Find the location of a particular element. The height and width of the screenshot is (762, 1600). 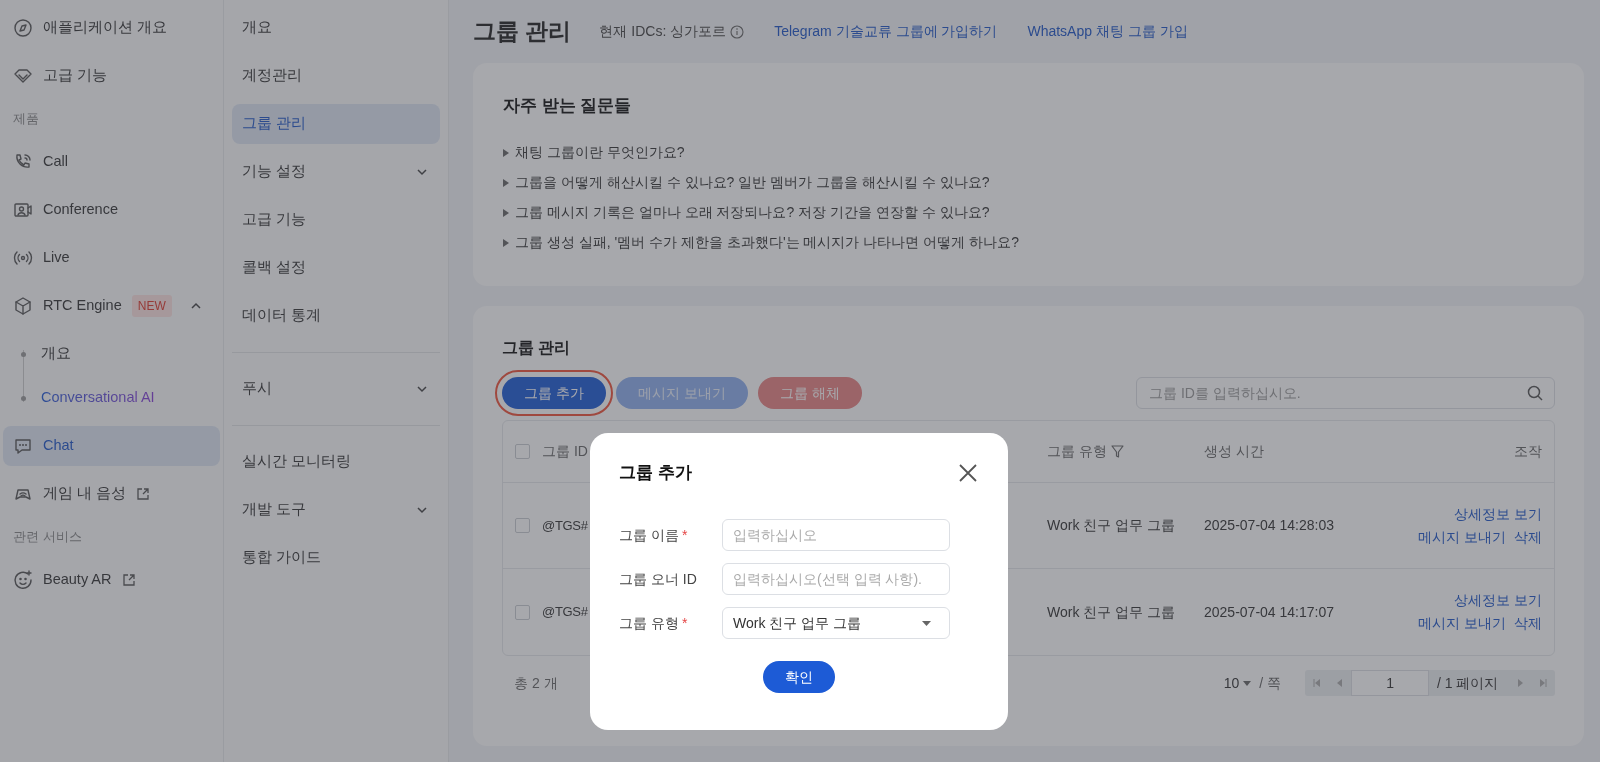

faq-question: 그룹 생성 실패, '멤버 수가 제한을 초과했다'는 메시지가 나타나면 어떻게 하나요? is located at coordinates (767, 243).